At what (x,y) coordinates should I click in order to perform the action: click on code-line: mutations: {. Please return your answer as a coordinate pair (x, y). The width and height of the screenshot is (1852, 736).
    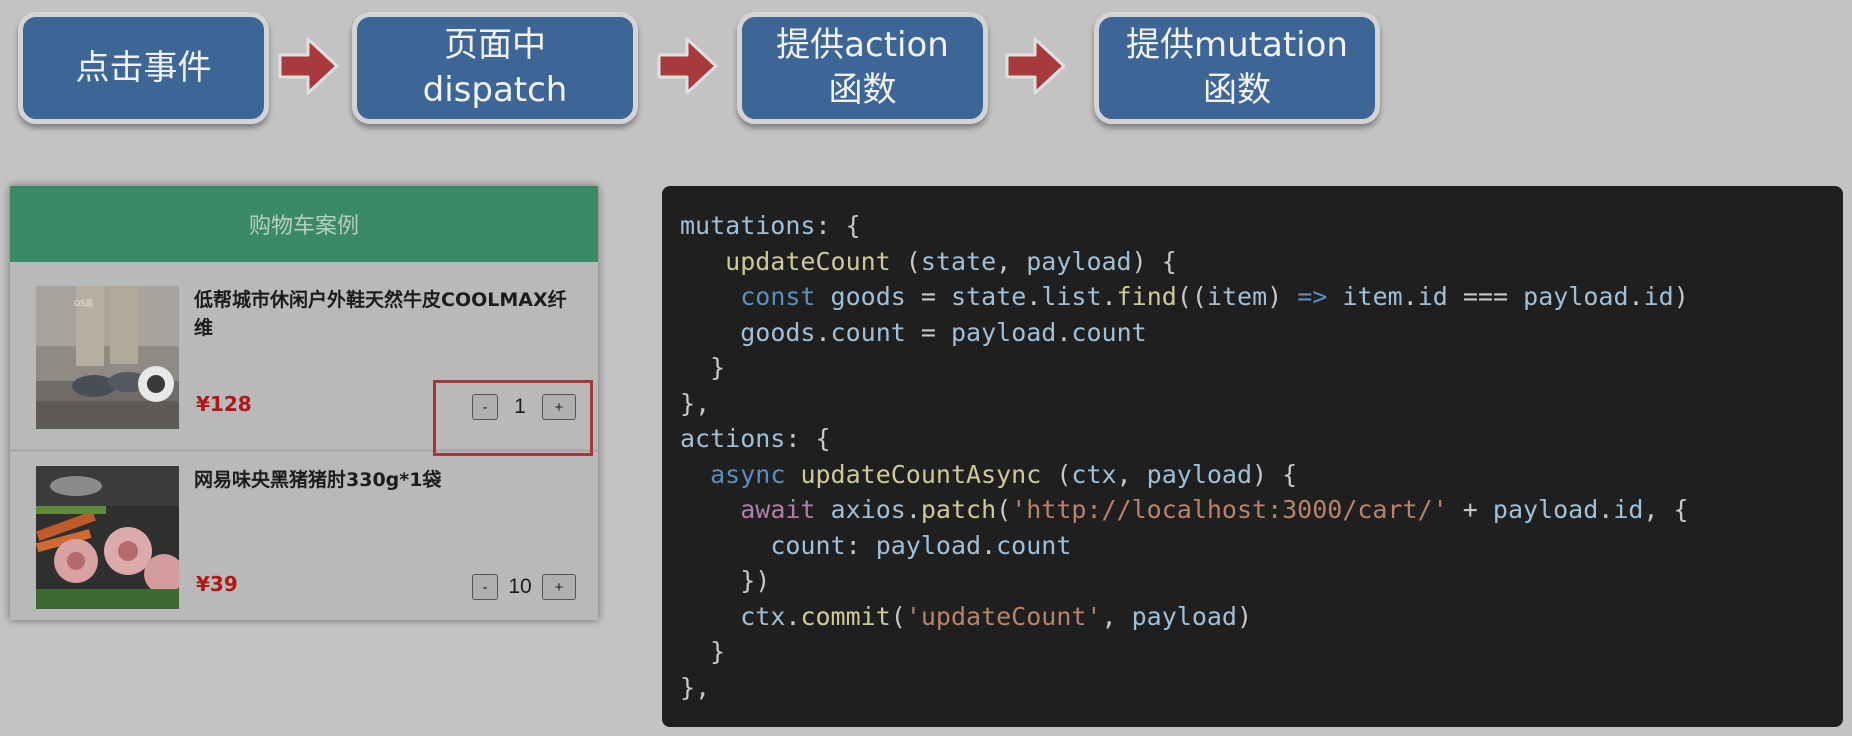
    Looking at the image, I should click on (770, 225).